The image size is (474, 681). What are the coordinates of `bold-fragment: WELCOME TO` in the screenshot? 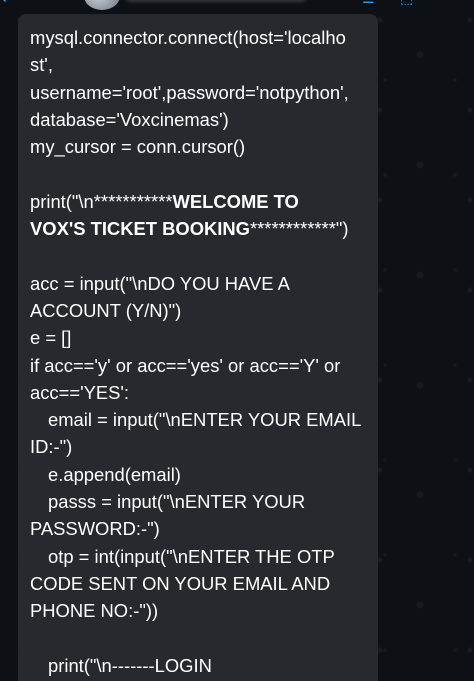 It's located at (235, 201).